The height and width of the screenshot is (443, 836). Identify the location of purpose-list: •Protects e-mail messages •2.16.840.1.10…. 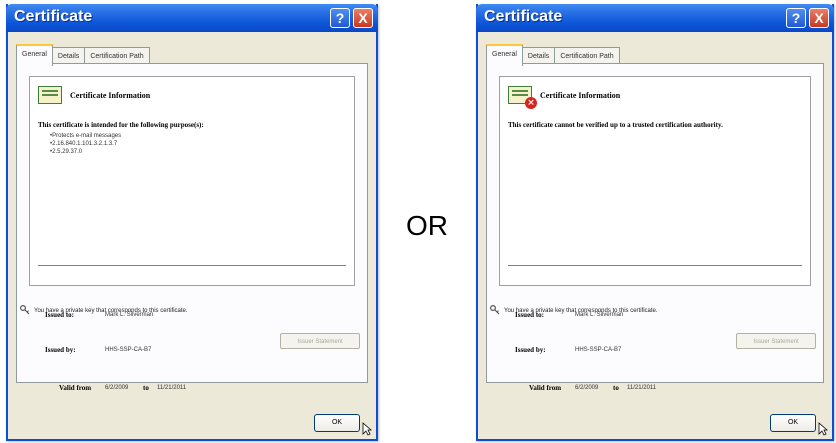
(85, 144).